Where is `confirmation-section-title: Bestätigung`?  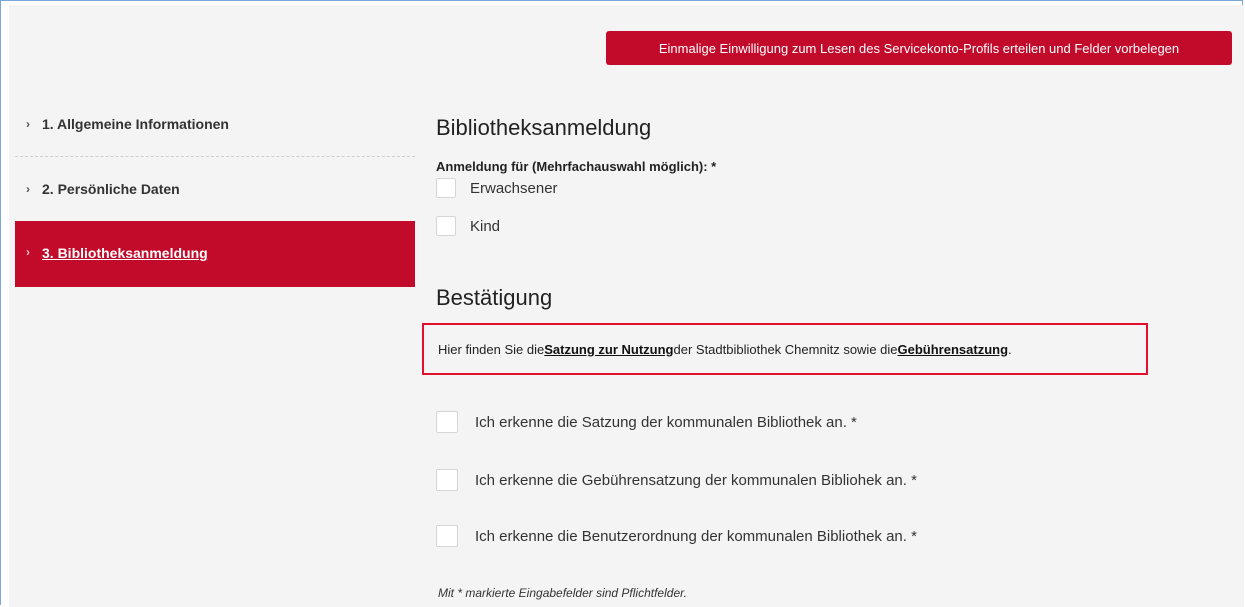
confirmation-section-title: Bestätigung is located at coordinates (494, 297).